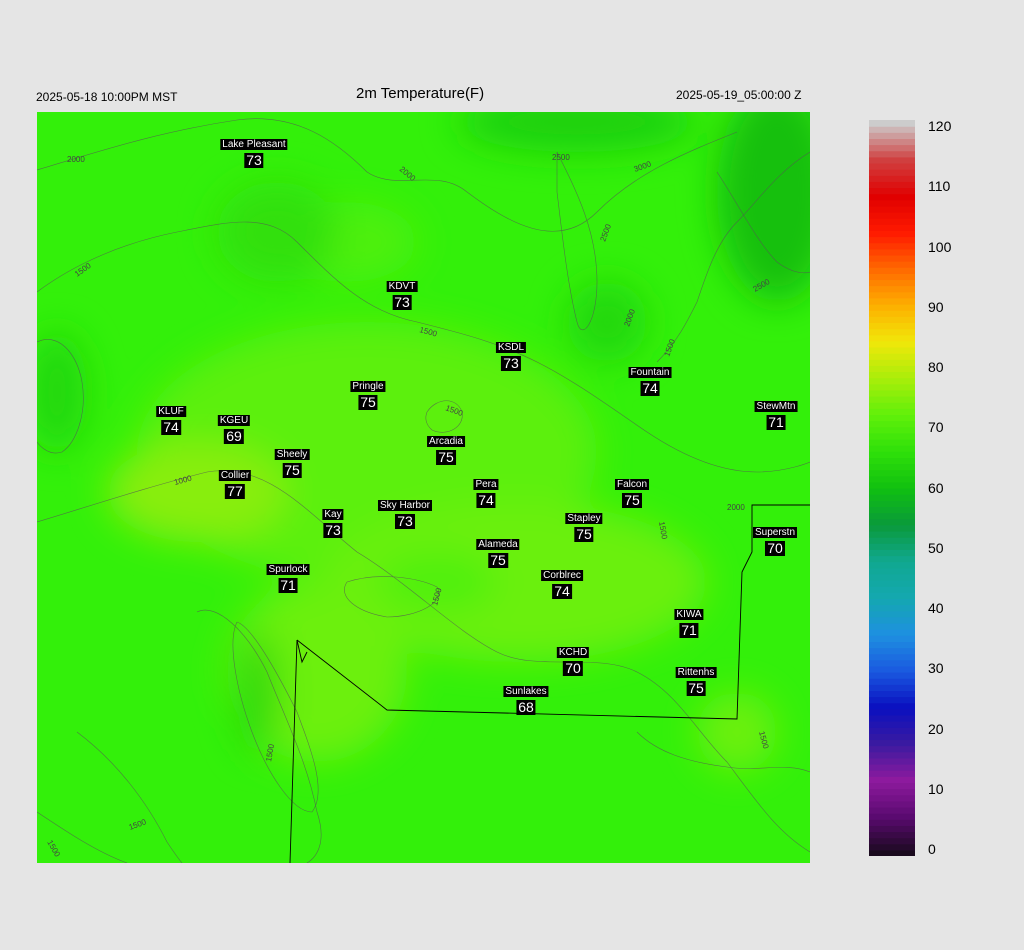 Image resolution: width=1024 pixels, height=950 pixels. I want to click on map-title: 2m Temperature(F), so click(420, 93).